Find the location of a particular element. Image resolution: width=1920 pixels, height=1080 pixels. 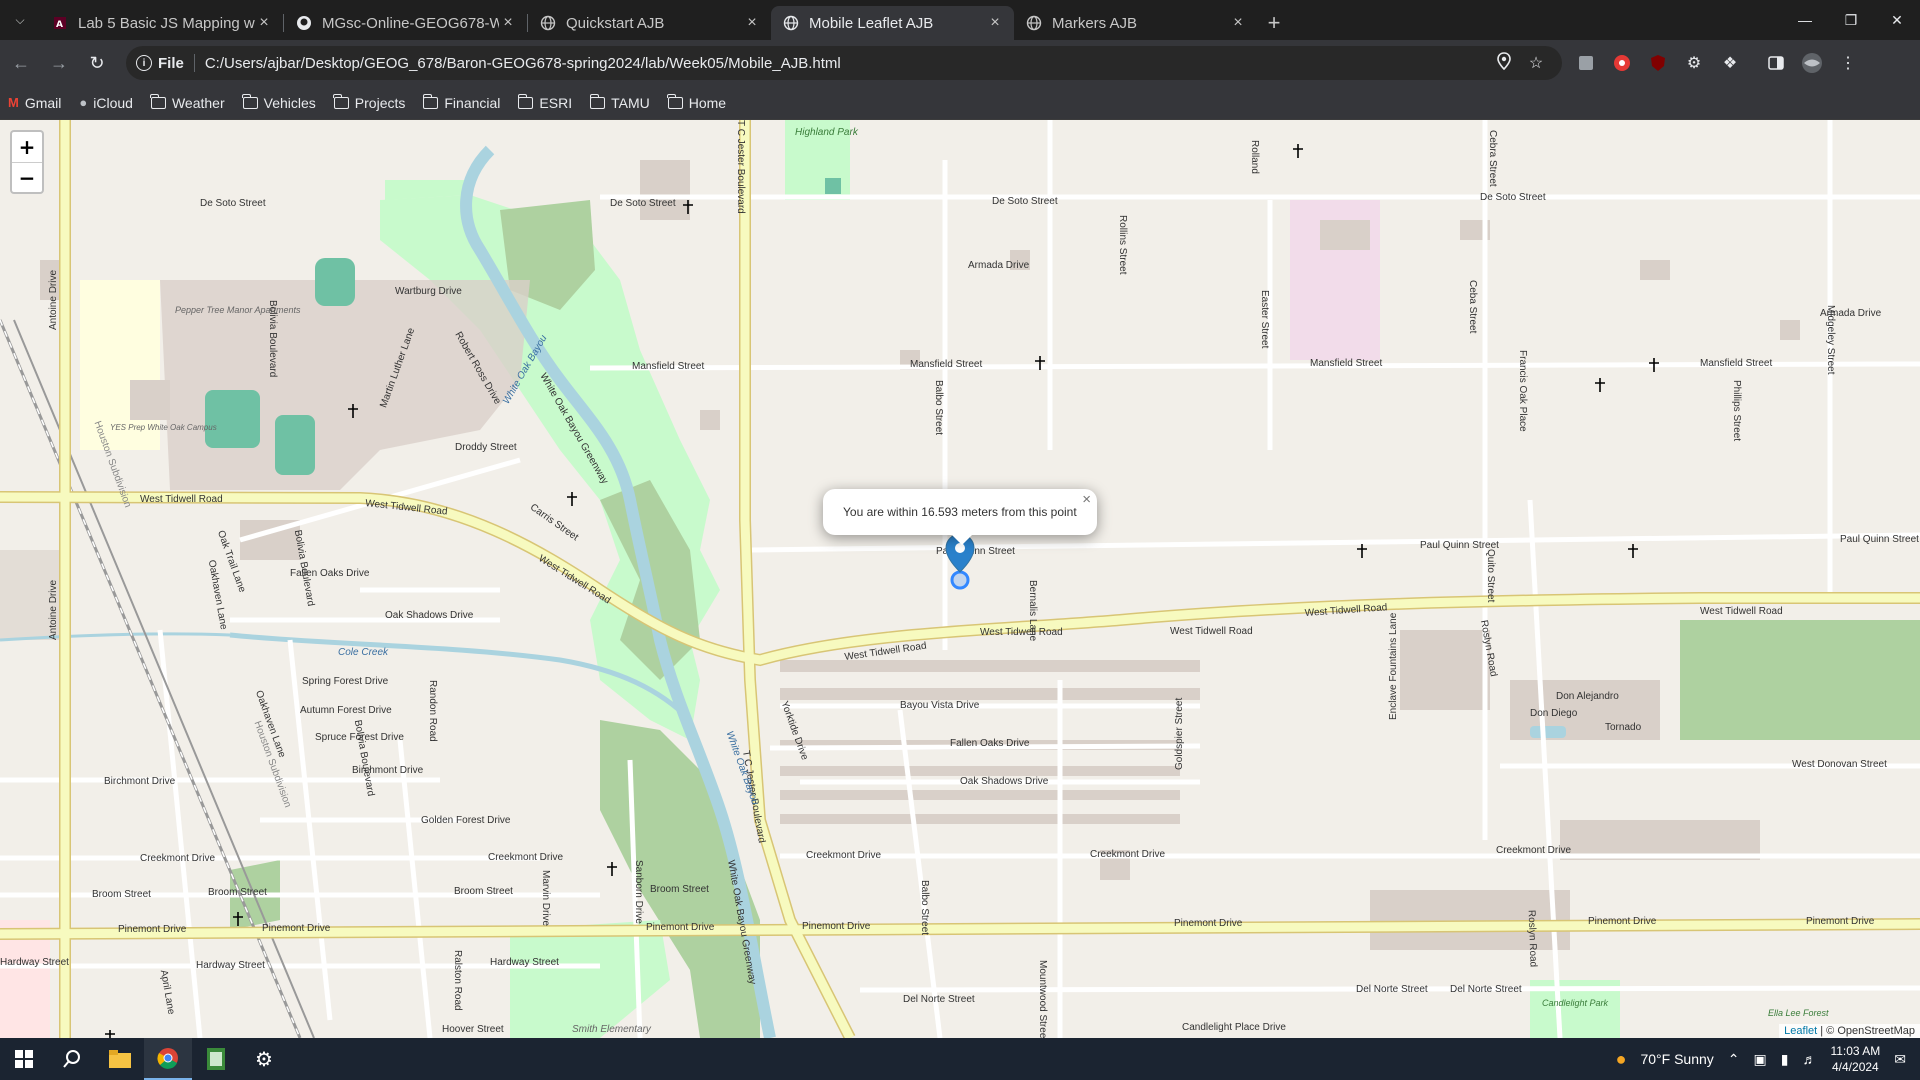

label-phillips: Phillips Street is located at coordinates (1736, 410).